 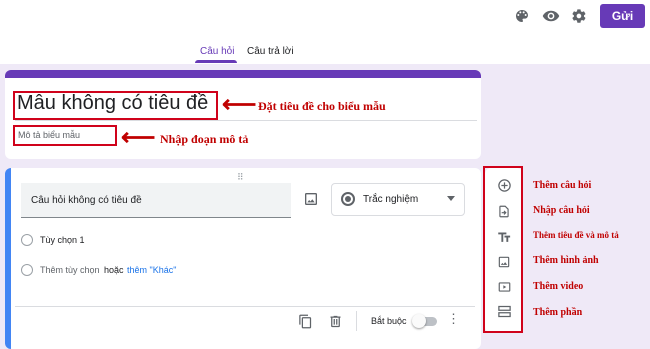 What do you see at coordinates (566, 260) in the screenshot?
I see `toolbar-annotation-image: Thêm hình ảnh` at bounding box center [566, 260].